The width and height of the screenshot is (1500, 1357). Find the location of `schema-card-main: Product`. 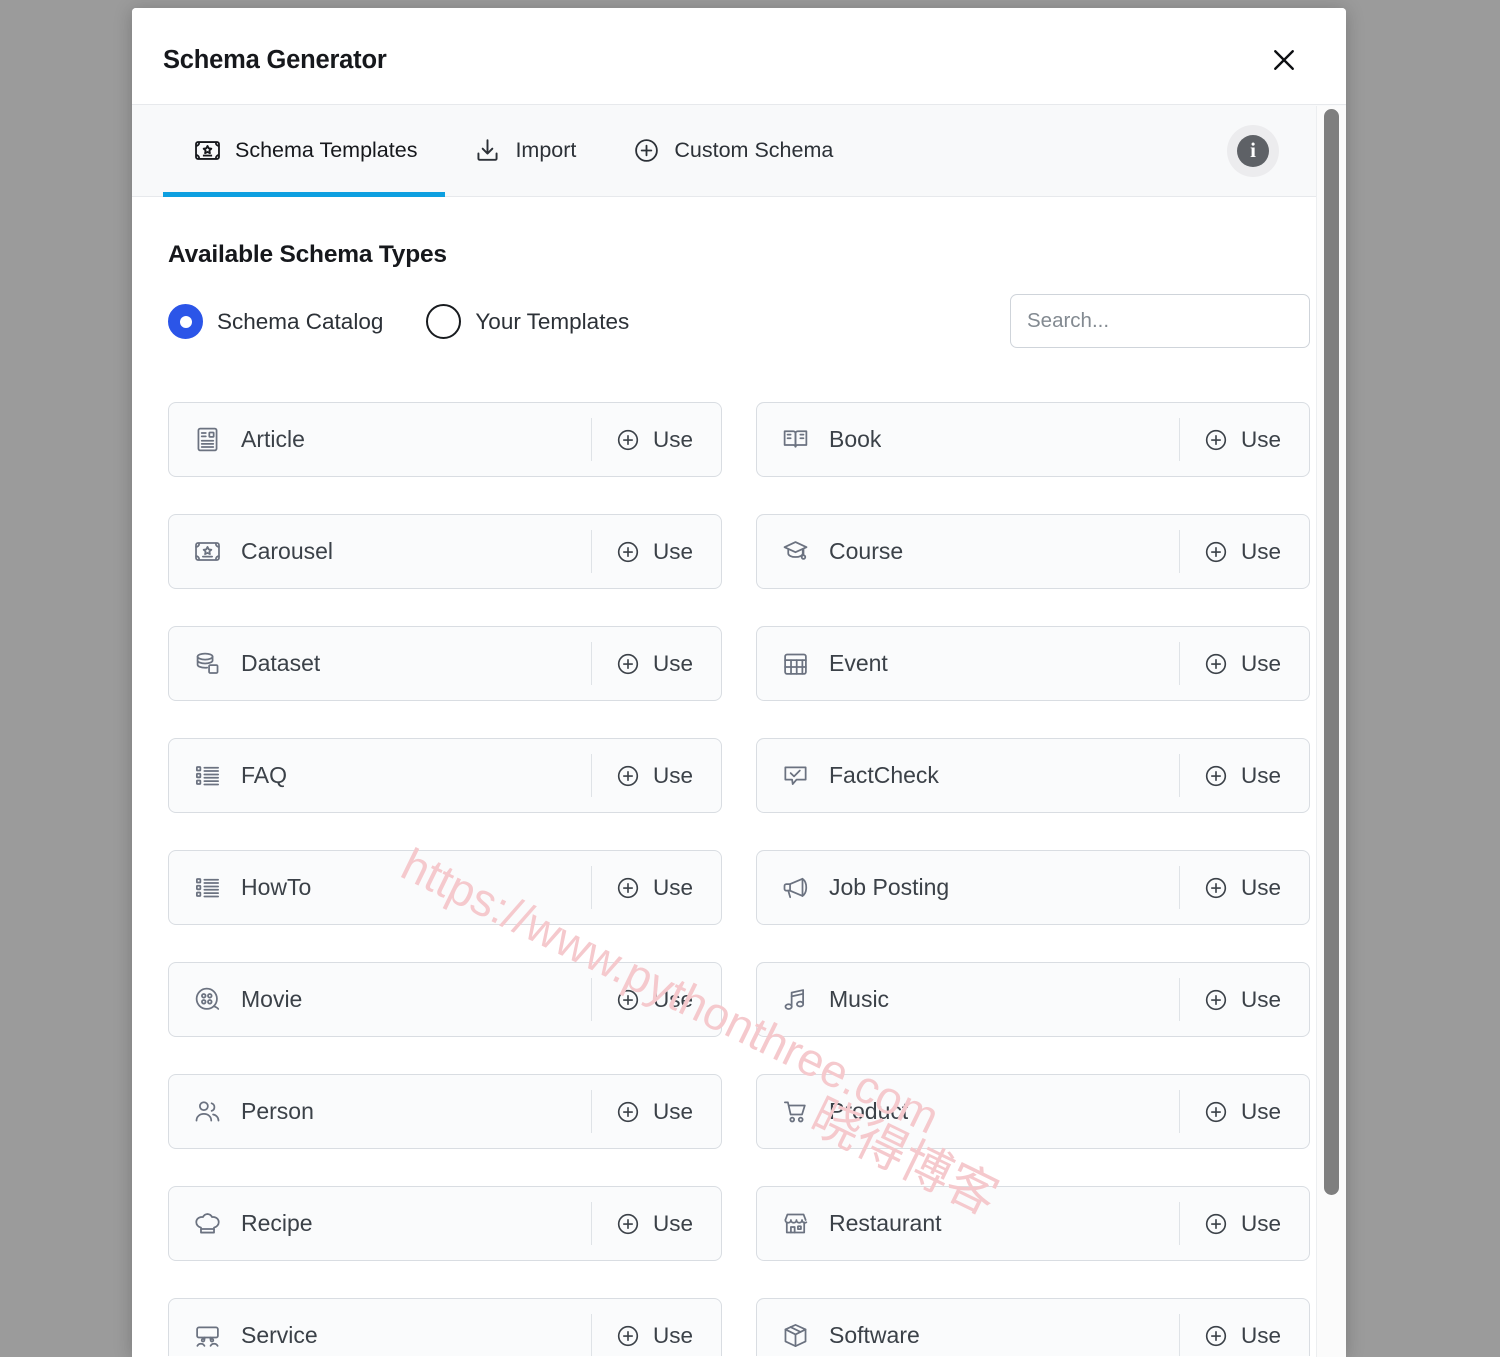

schema-card-main: Product is located at coordinates (968, 1112).